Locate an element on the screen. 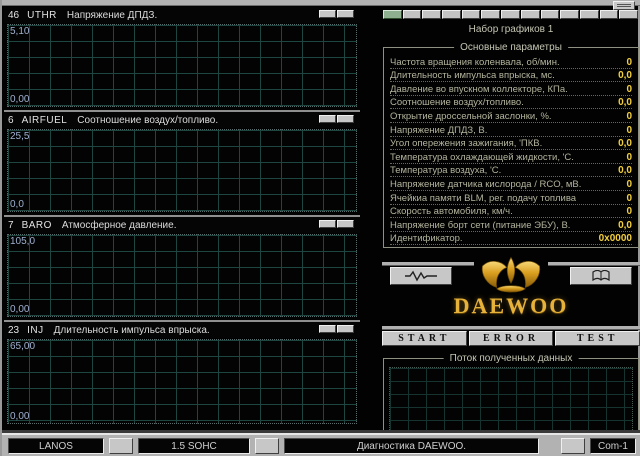 This screenshot has height=456, width=640. y-axis-max-label: 65,00 is located at coordinates (23, 346).